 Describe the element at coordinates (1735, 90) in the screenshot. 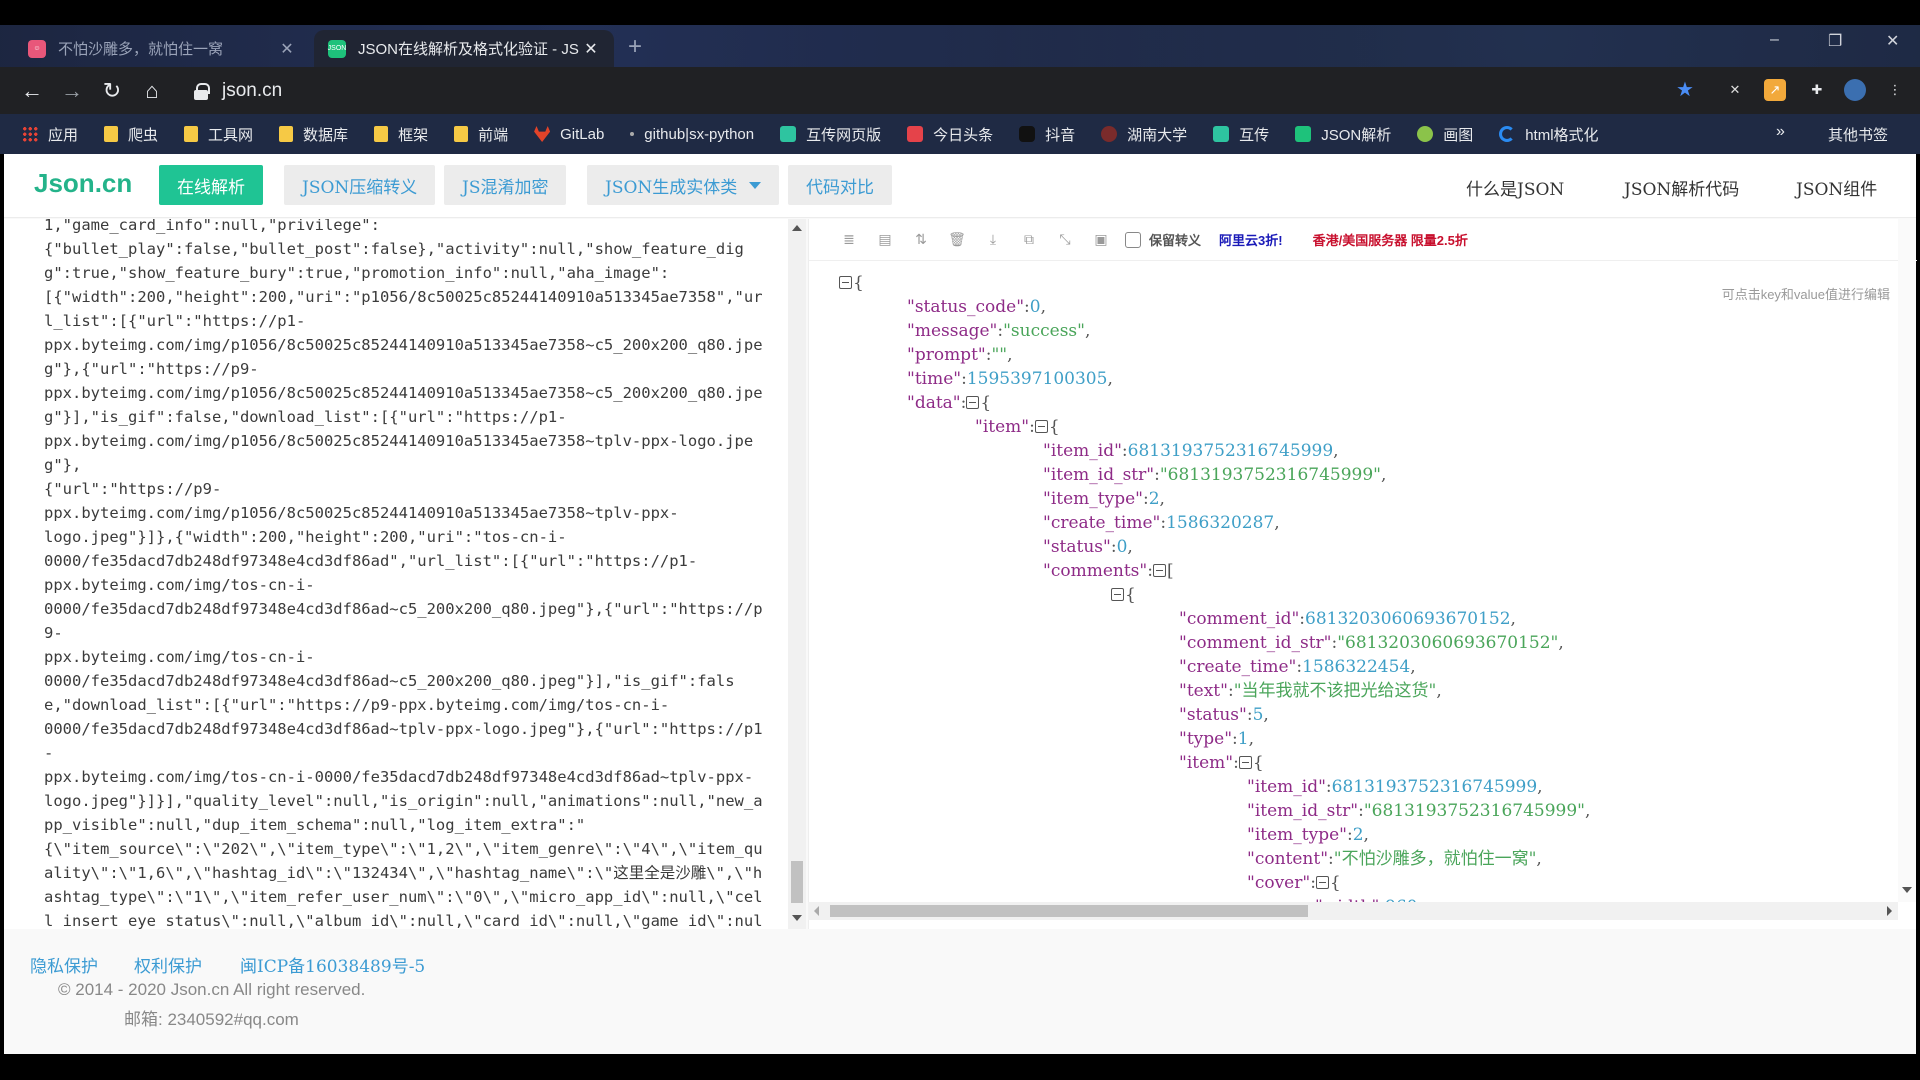

I see `extension-x-icon: ✕` at that location.